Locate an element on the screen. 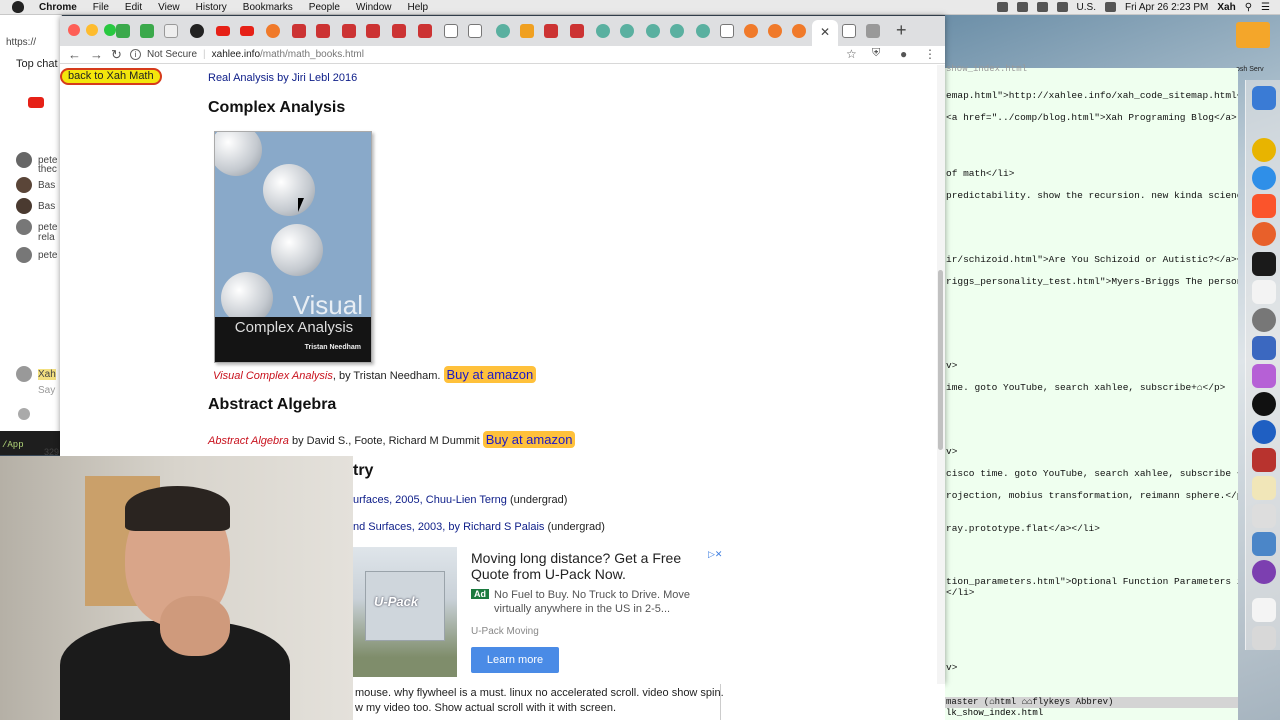 The image size is (1280, 720). editor-file-tab: show_index.html is located at coordinates (1088, 70).